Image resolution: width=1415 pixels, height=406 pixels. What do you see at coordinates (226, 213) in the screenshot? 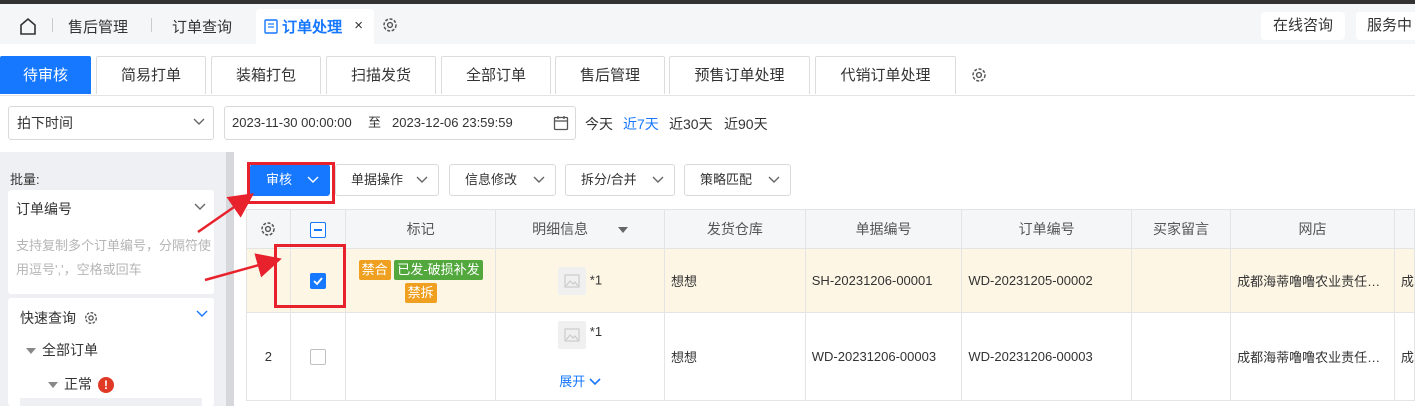
I see `arrow-to-audit-button` at bounding box center [226, 213].